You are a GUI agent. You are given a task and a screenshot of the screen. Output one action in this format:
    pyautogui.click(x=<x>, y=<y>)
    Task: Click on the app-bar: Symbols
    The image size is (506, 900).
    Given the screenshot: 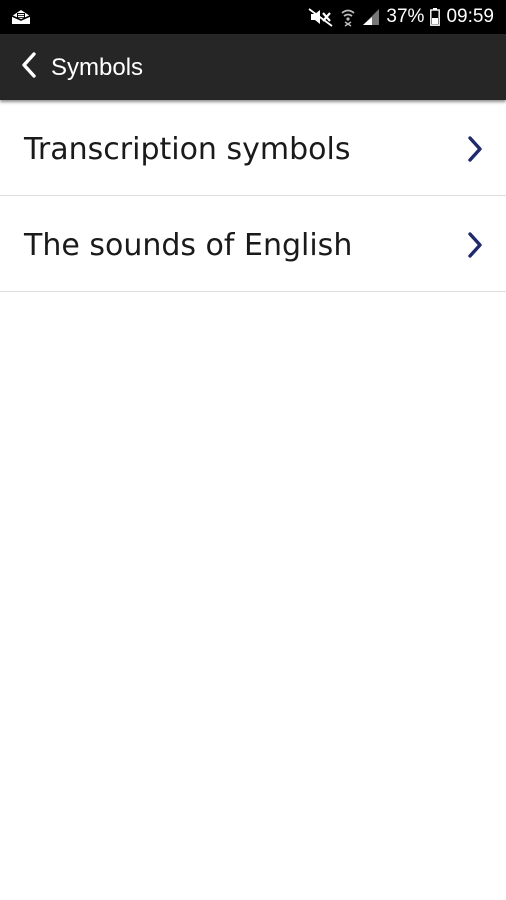 What is the action you would take?
    pyautogui.click(x=253, y=67)
    